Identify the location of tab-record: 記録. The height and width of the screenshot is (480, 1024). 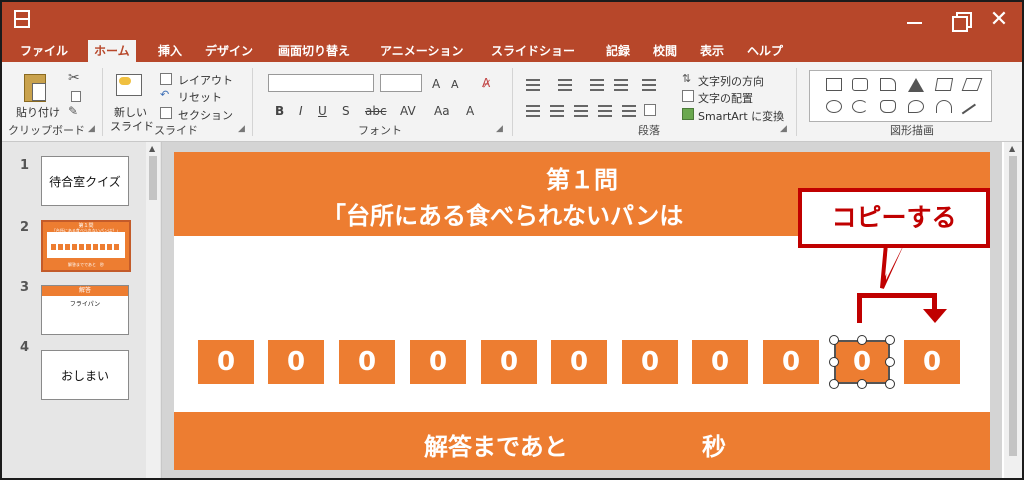
(618, 51).